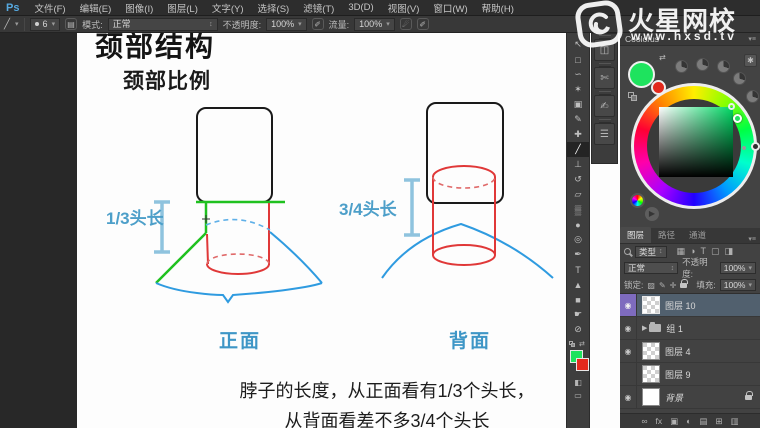 The width and height of the screenshot is (760, 428). What do you see at coordinates (578, 104) in the screenshot?
I see `crop-tool: ▣` at bounding box center [578, 104].